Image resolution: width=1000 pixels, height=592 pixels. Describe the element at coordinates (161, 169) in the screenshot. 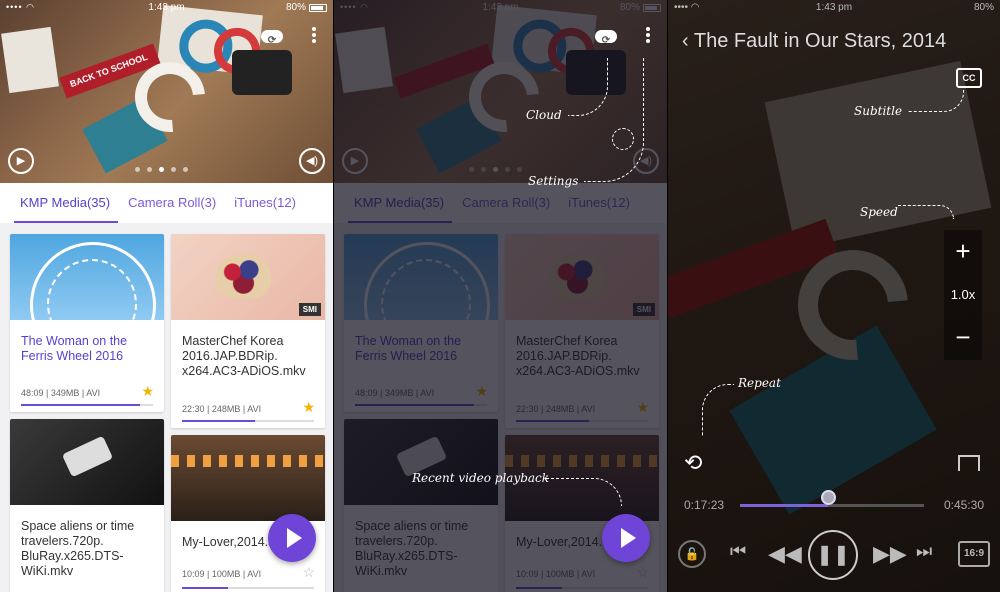

I see `carousel-dots` at that location.